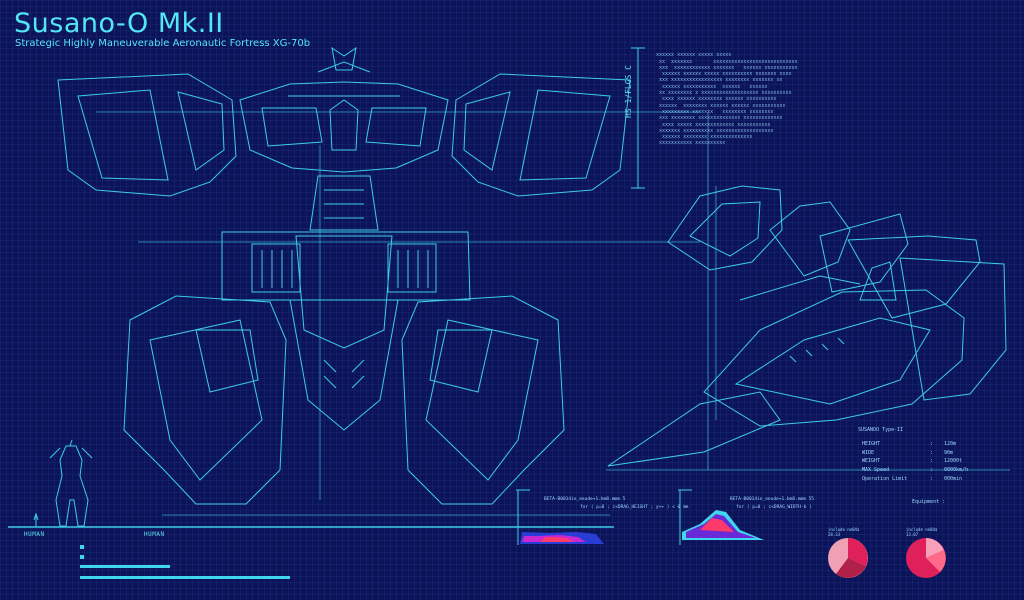 This screenshot has height=600, width=1024. What do you see at coordinates (774, 507) in the screenshot?
I see `plot-2-subtitle: for ( p=0 ; c<DRAG_WIDTH-b )` at bounding box center [774, 507].